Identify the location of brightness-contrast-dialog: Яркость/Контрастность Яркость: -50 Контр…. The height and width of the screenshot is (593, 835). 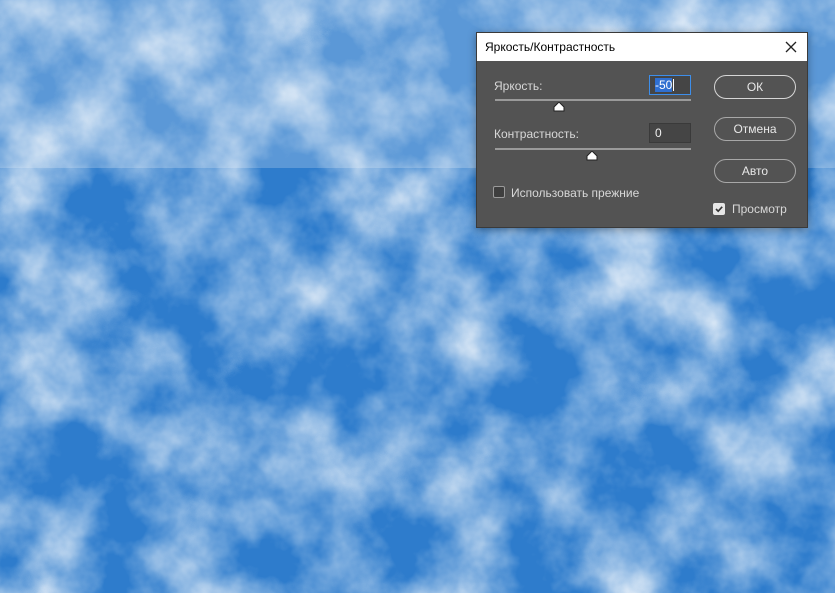
(642, 130).